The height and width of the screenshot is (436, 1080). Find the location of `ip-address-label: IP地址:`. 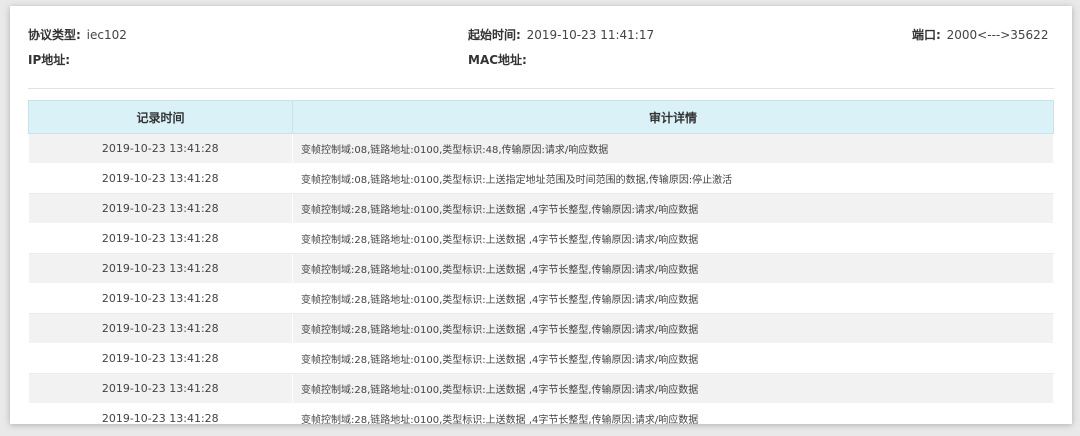

ip-address-label: IP地址: is located at coordinates (49, 60).